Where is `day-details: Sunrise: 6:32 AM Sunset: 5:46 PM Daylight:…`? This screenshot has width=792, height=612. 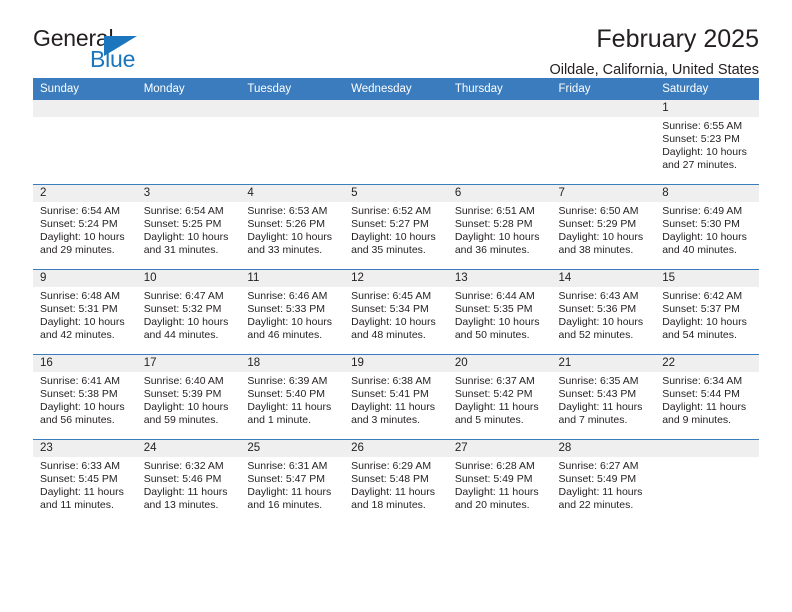
day-details: Sunrise: 6:32 AM Sunset: 5:46 PM Daylight:… is located at coordinates (189, 484).